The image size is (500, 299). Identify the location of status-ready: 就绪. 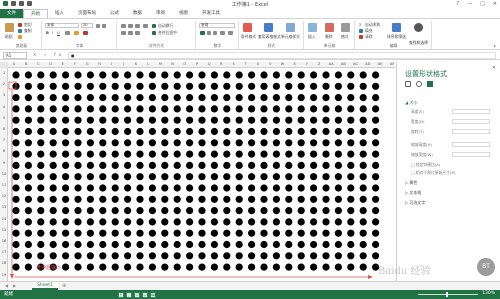
(8, 294).